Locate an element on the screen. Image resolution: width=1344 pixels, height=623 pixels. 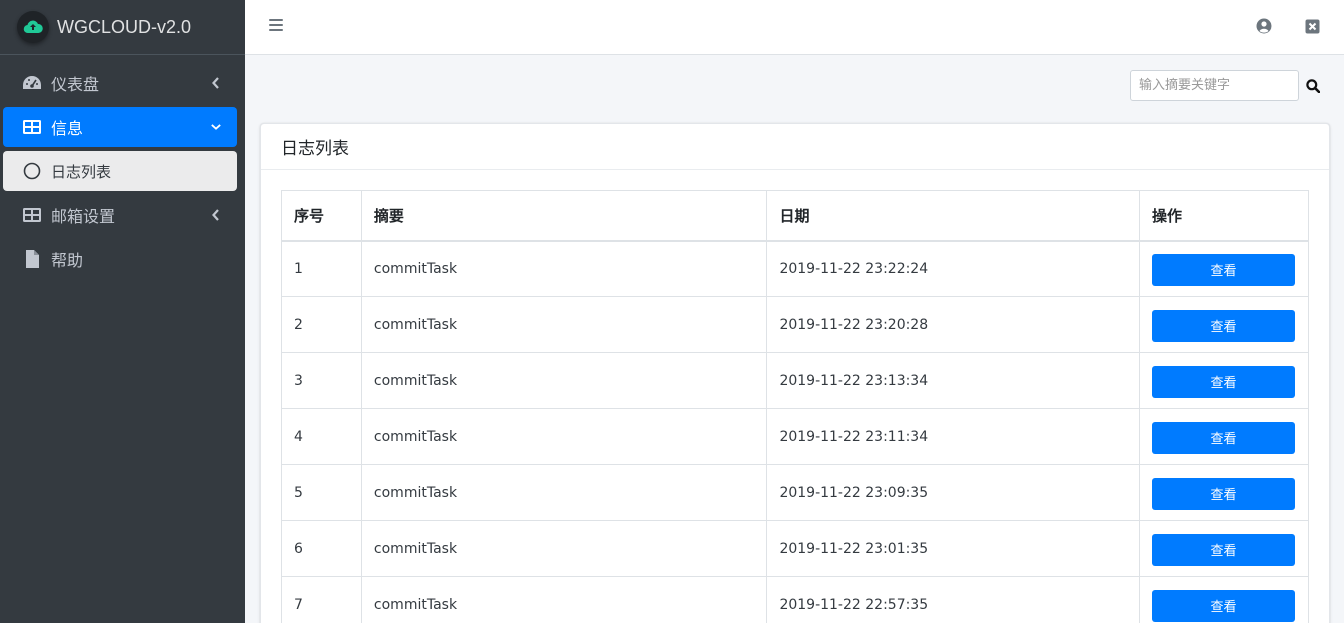
table-row: 4 commitTask 2019-11-22 23:11:34 查看 is located at coordinates (795, 436).